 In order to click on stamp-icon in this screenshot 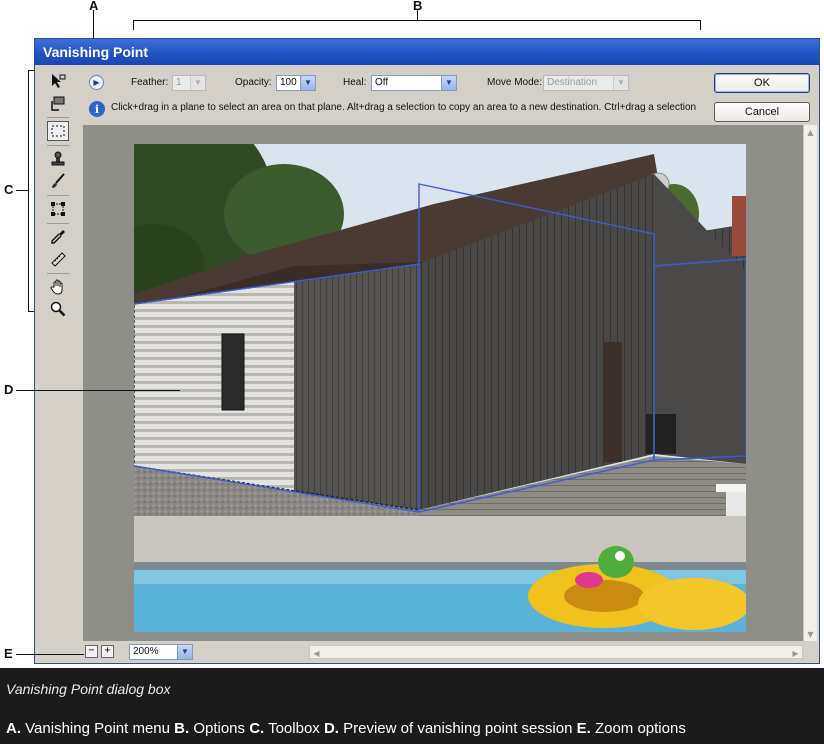, I will do `click(58, 159)`.